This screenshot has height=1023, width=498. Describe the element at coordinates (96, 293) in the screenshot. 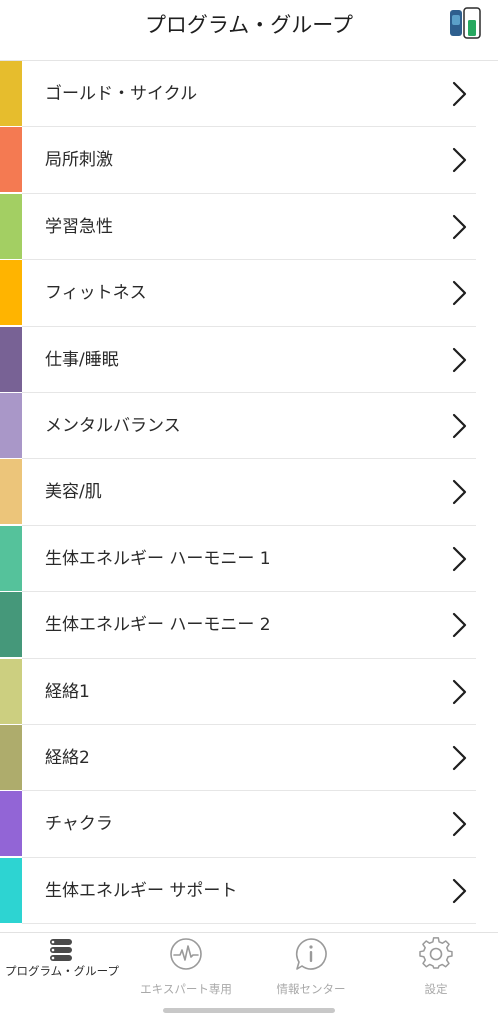

I see `group-label: フィットネス` at that location.